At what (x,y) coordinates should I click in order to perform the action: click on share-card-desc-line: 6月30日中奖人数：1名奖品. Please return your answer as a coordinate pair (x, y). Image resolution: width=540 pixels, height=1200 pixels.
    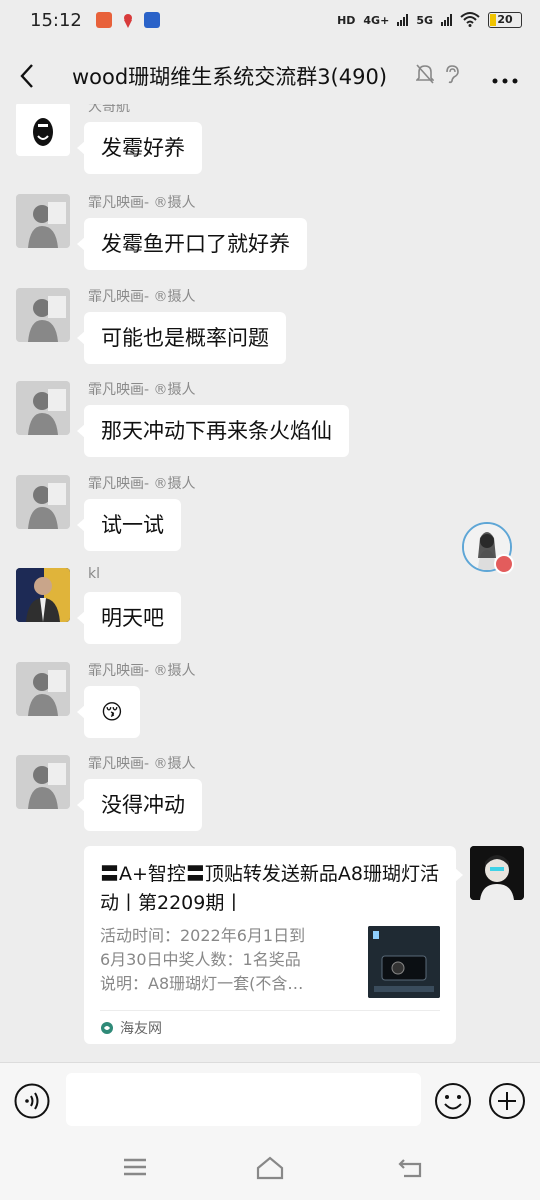
    Looking at the image, I should click on (200, 959).